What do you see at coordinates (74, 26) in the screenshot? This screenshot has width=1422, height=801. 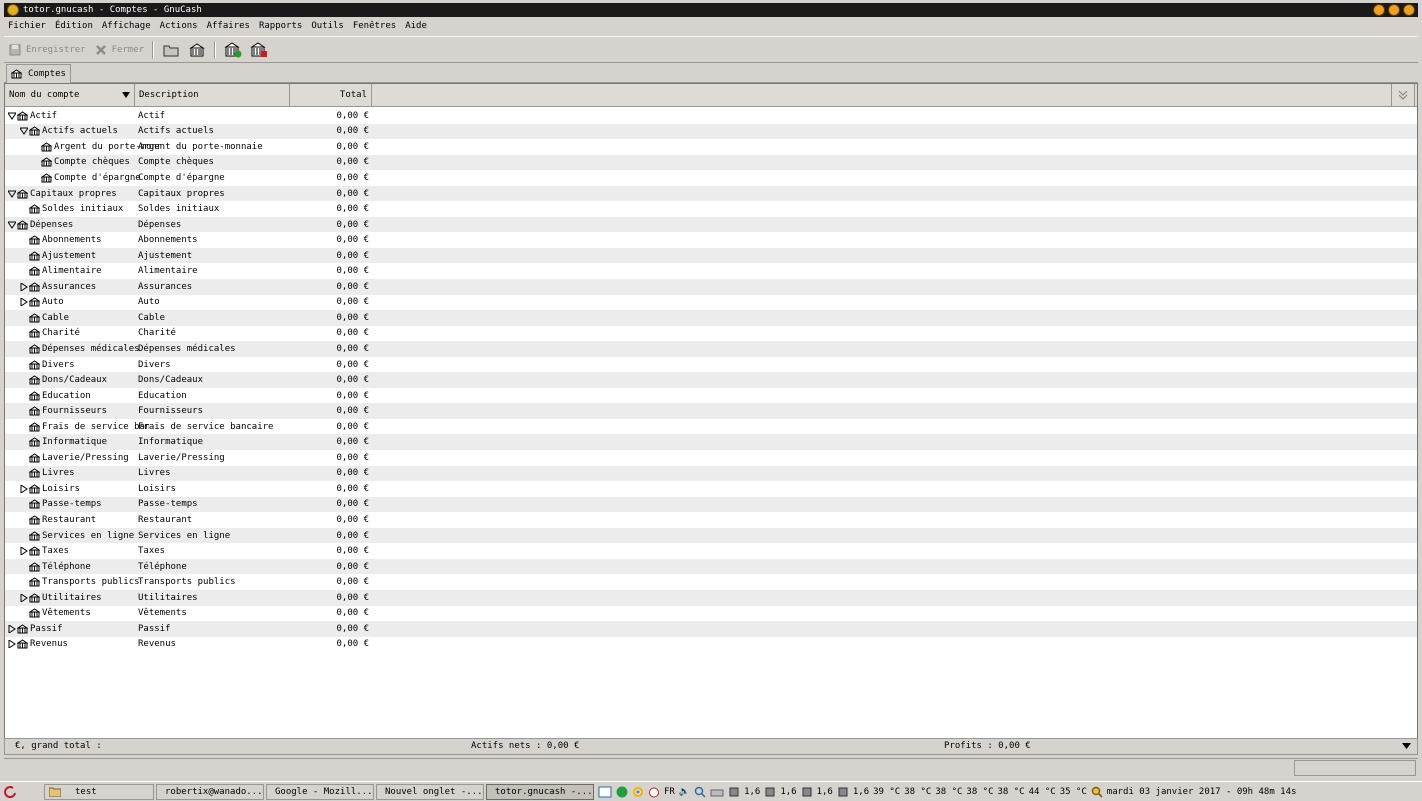 I see `menu-edition: Édition` at bounding box center [74, 26].